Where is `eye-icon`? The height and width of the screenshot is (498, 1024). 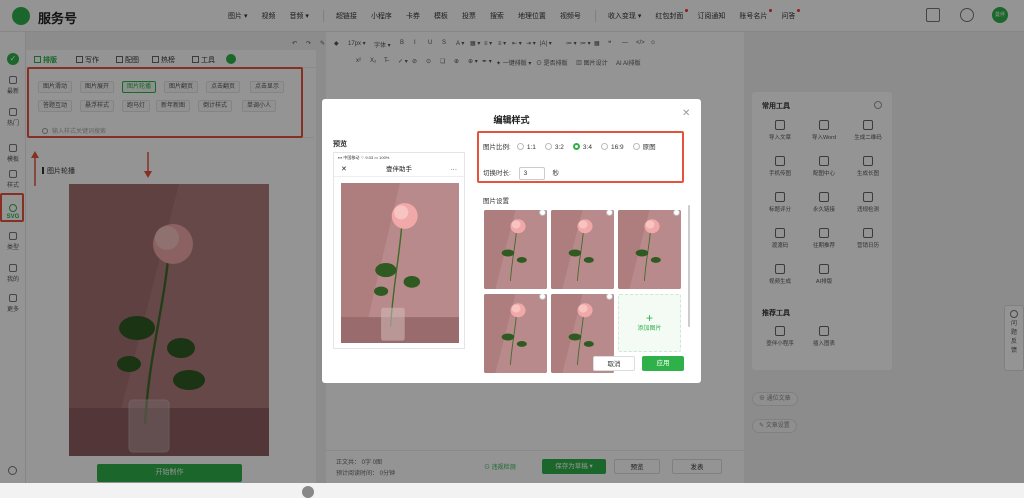 eye-icon is located at coordinates (308, 492).